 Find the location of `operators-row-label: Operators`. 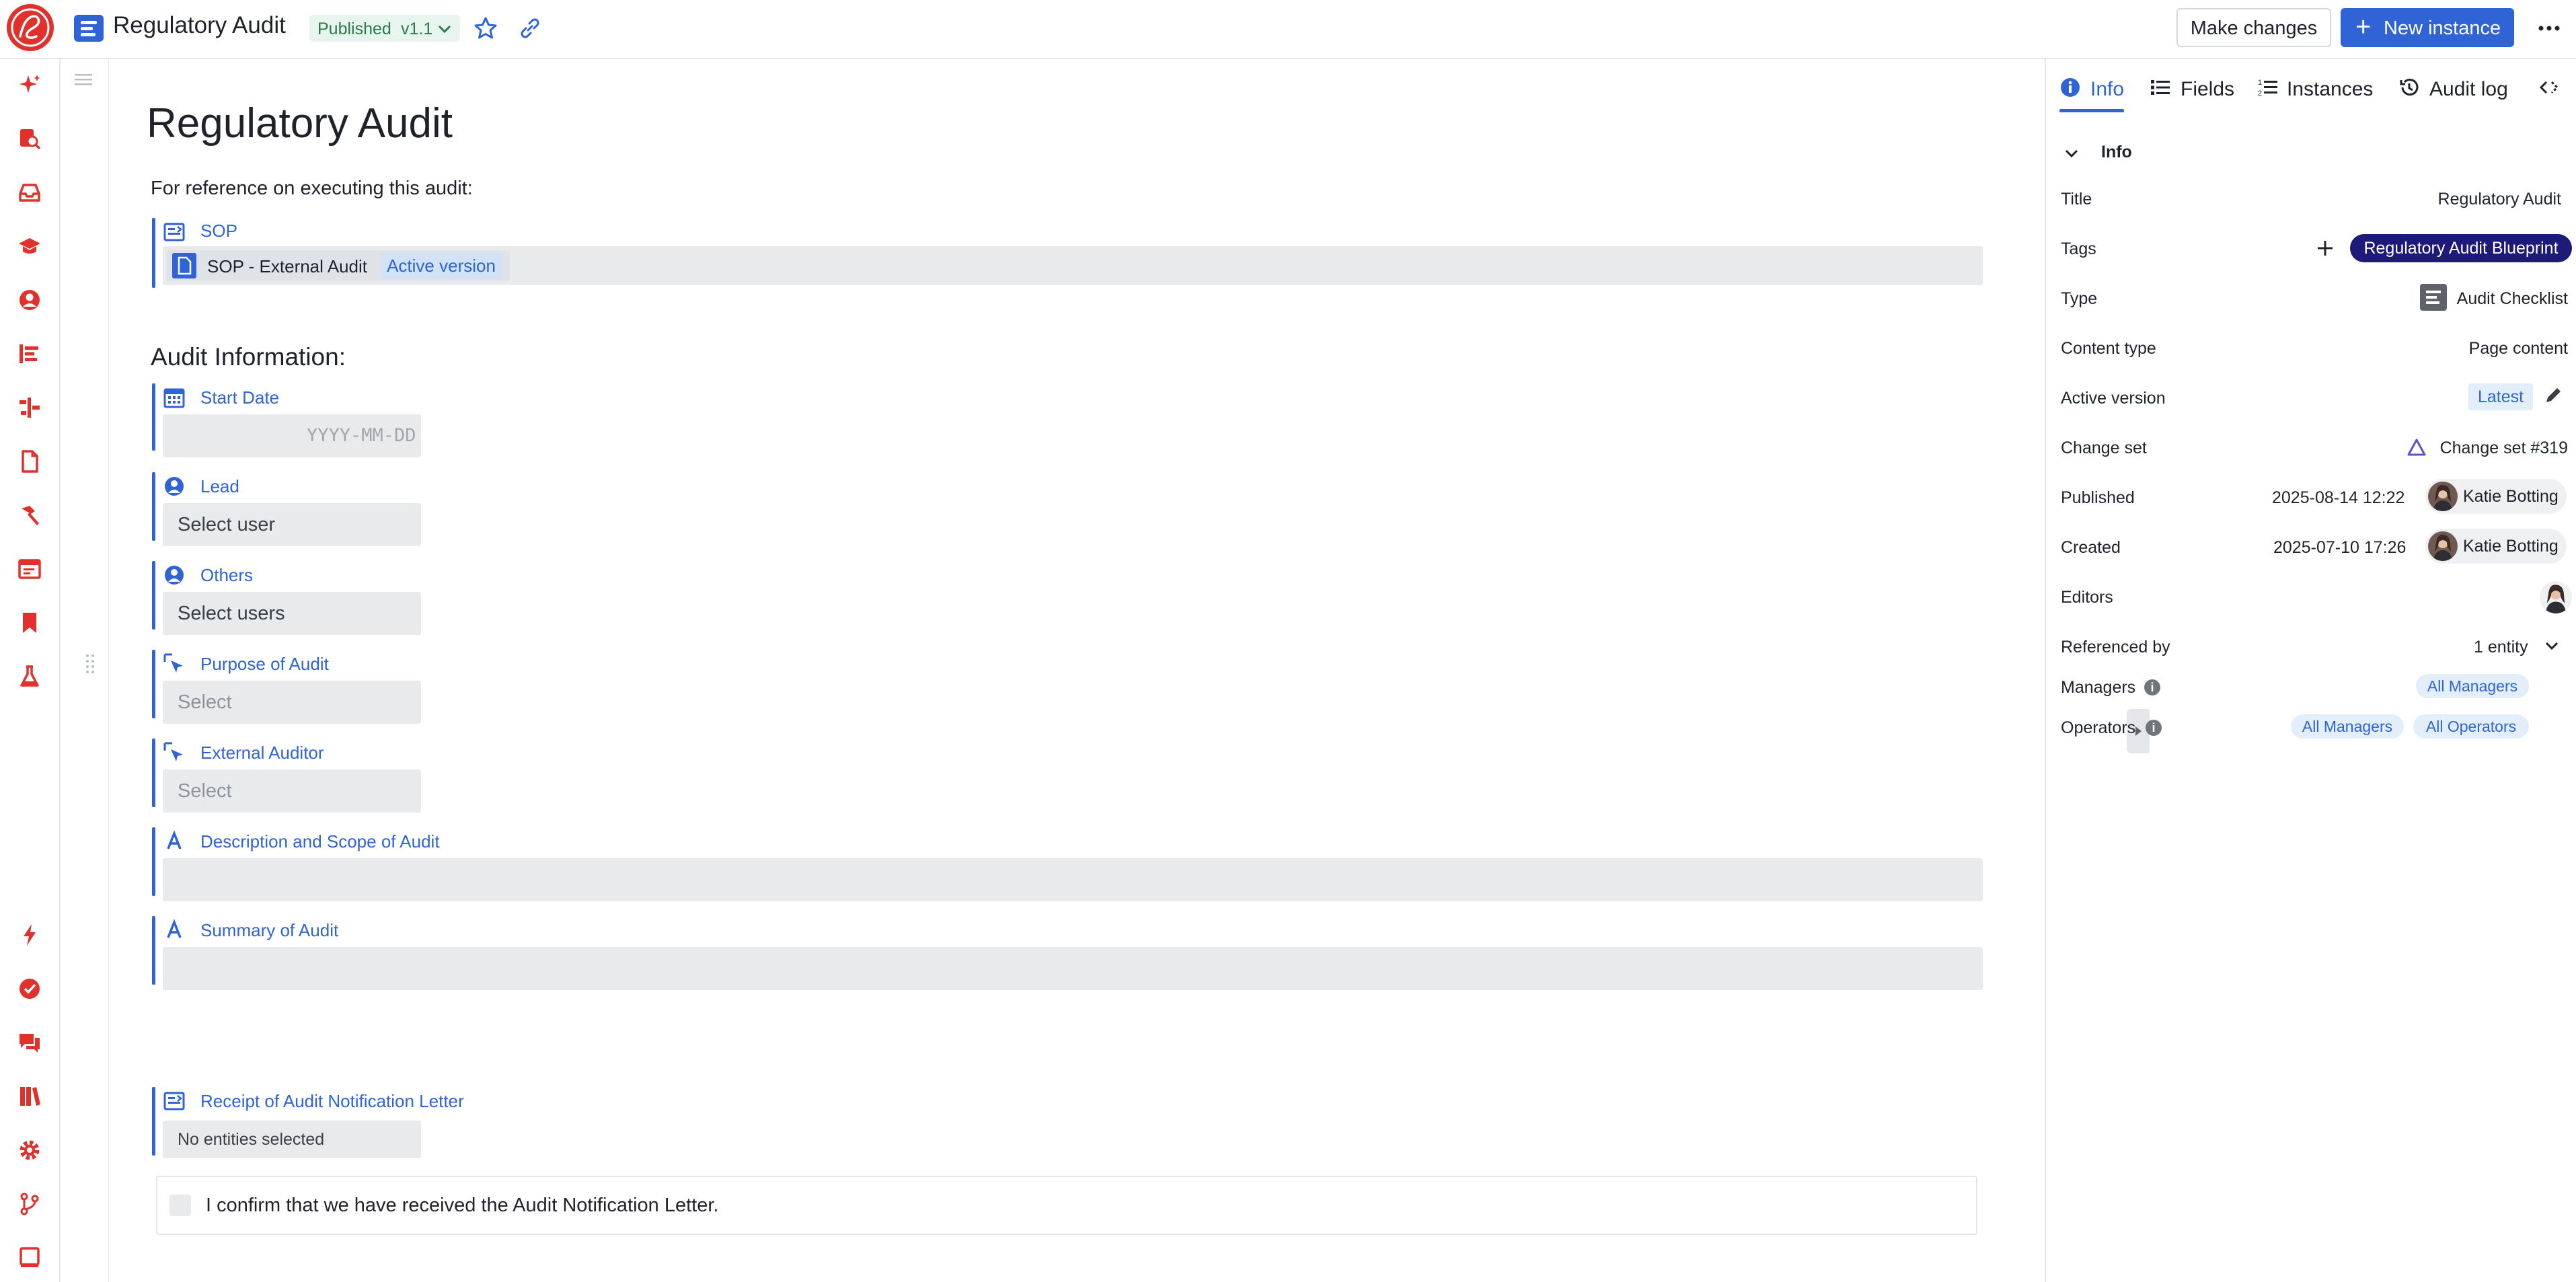

operators-row-label: Operators is located at coordinates (2098, 727).